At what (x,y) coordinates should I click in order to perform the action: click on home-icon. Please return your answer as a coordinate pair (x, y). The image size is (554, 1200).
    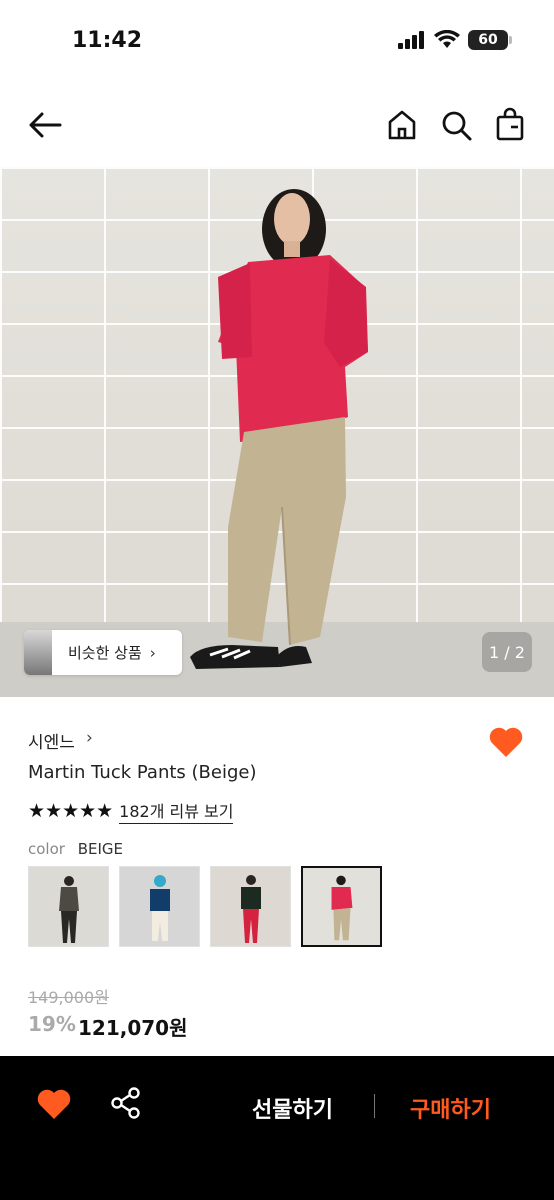
    Looking at the image, I should click on (402, 125).